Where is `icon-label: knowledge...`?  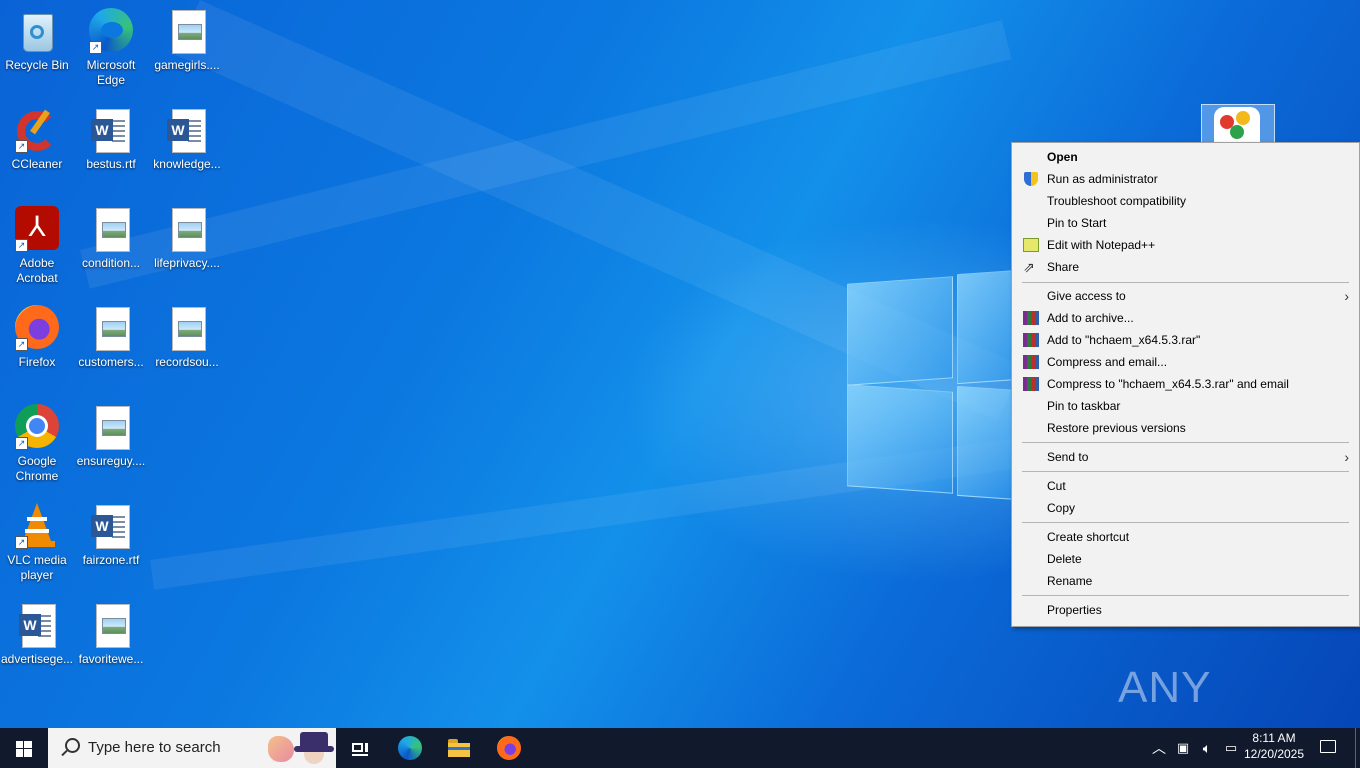
icon-label: knowledge... is located at coordinates (187, 164).